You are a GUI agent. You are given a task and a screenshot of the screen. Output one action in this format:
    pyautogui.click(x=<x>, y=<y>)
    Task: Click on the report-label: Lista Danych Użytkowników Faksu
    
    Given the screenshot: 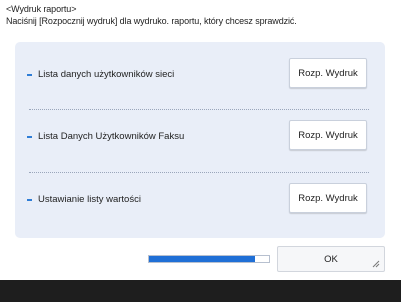 What is the action you would take?
    pyautogui.click(x=111, y=136)
    